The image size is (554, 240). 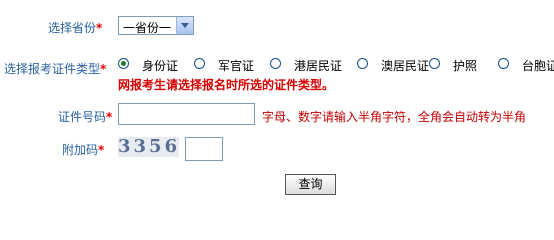 I want to click on cert-type-label: 选择报考证件类型*, so click(x=55, y=68).